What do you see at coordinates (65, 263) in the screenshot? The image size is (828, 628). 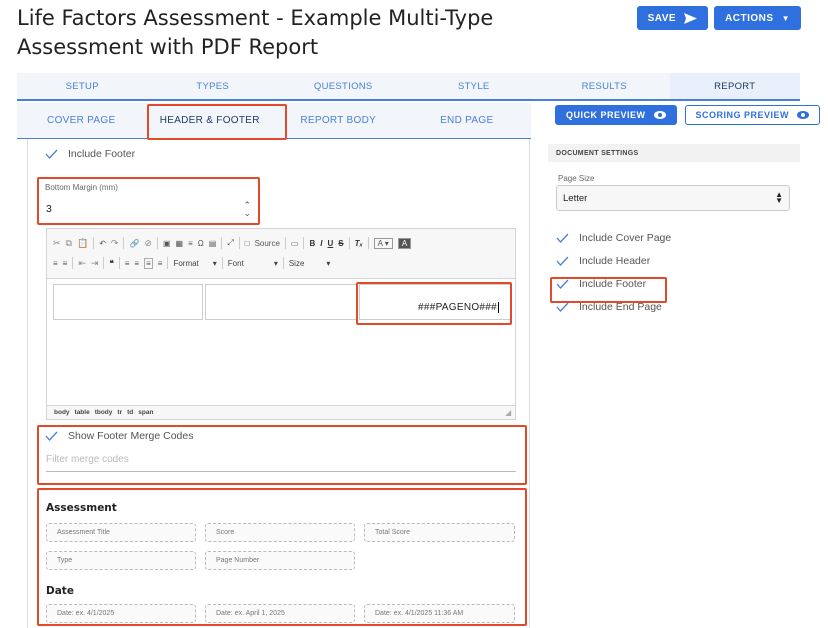 I see `bulleted-list-icon: ≡` at bounding box center [65, 263].